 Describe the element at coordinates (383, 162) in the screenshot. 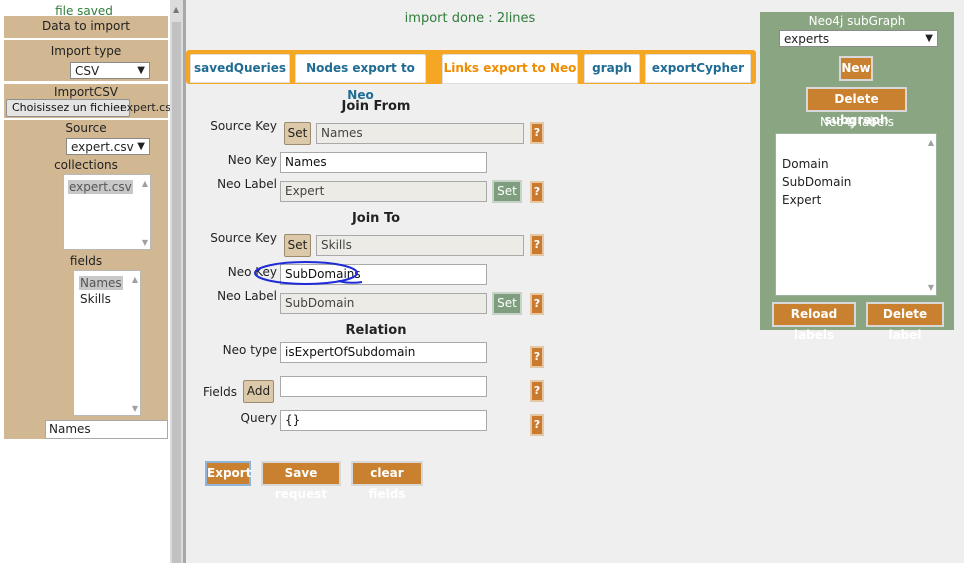

I see `from-neo-key-input: Names` at that location.